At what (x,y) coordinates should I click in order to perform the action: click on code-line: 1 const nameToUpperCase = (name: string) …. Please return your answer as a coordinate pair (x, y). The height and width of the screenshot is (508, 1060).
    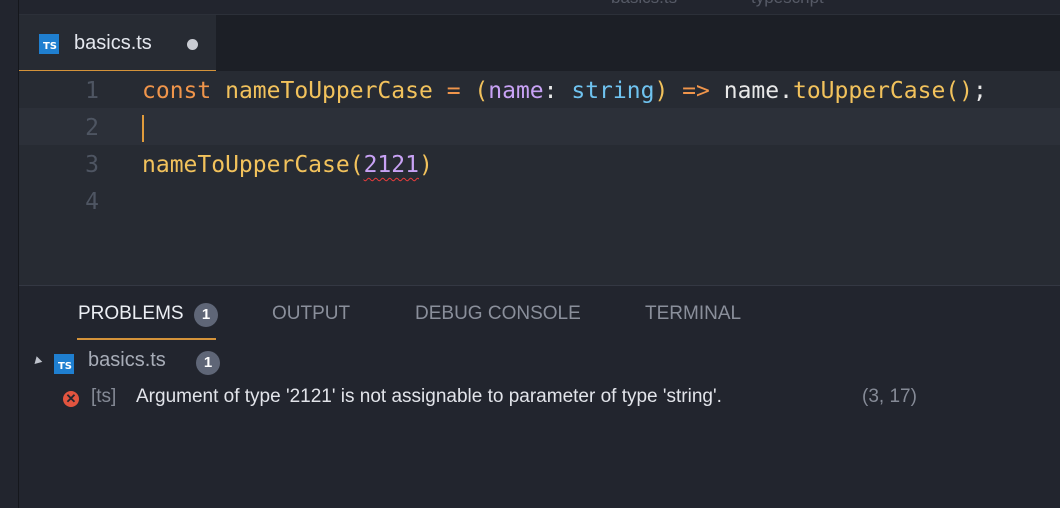
    Looking at the image, I should click on (539, 91).